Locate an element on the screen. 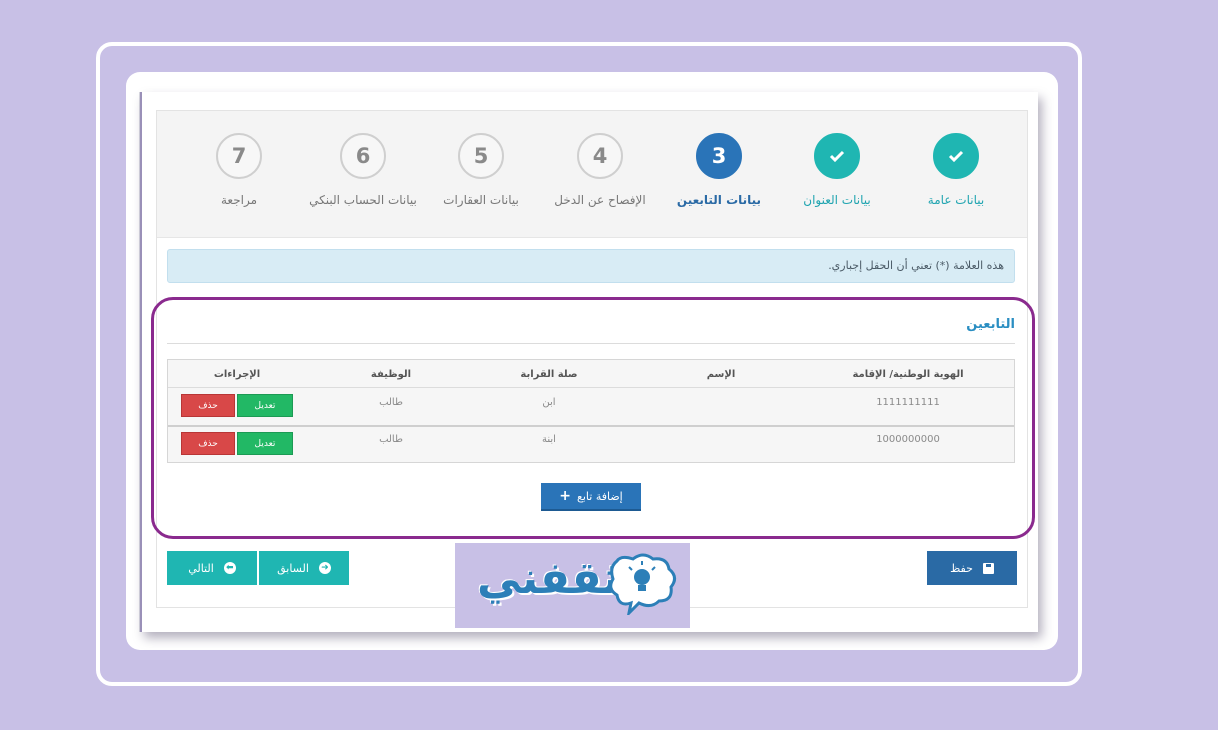  cell-id: 1000000000 is located at coordinates (908, 439).